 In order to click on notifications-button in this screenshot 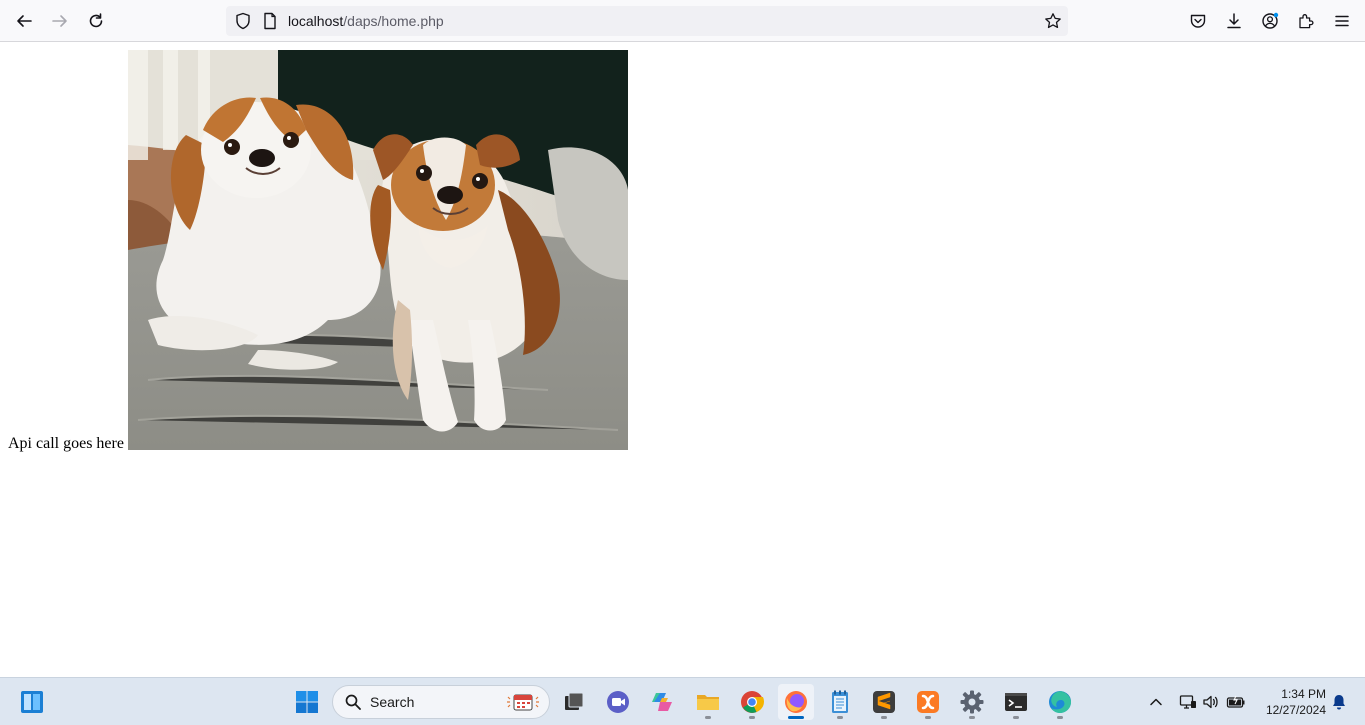, I will do `click(1339, 702)`.